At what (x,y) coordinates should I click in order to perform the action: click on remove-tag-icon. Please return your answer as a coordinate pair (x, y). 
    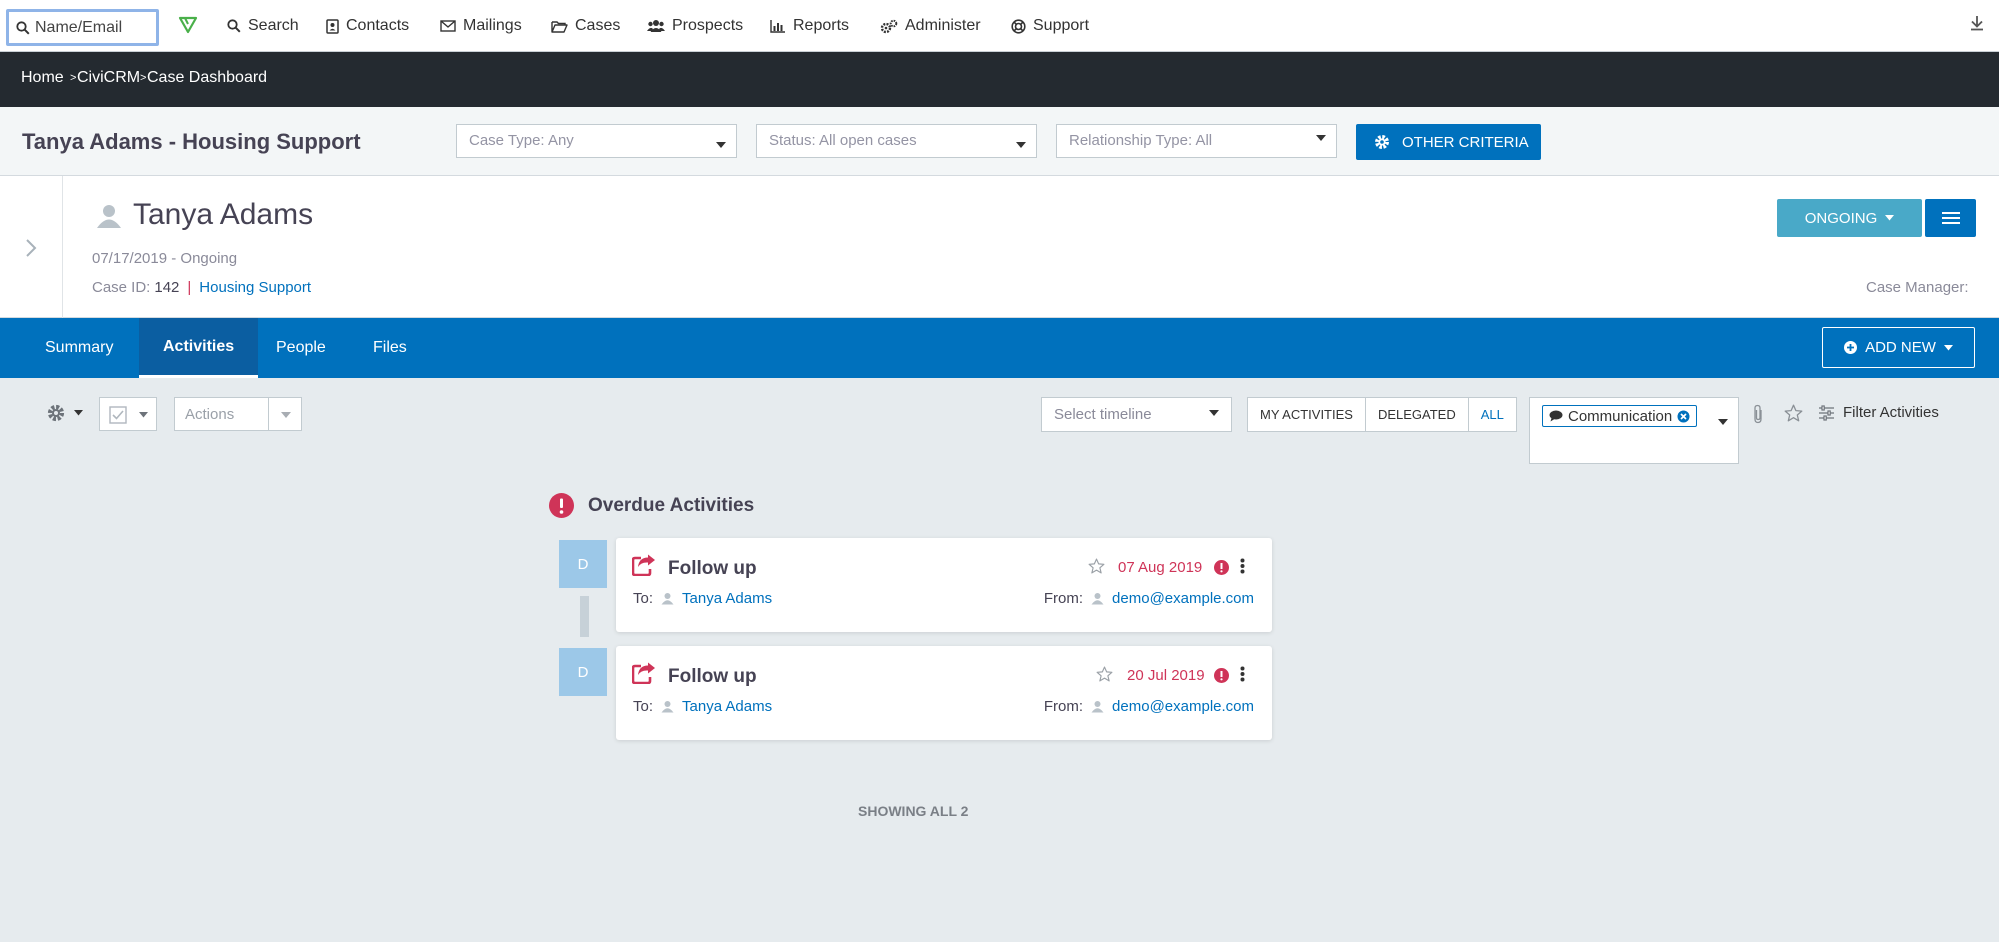
    Looking at the image, I should click on (1683, 416).